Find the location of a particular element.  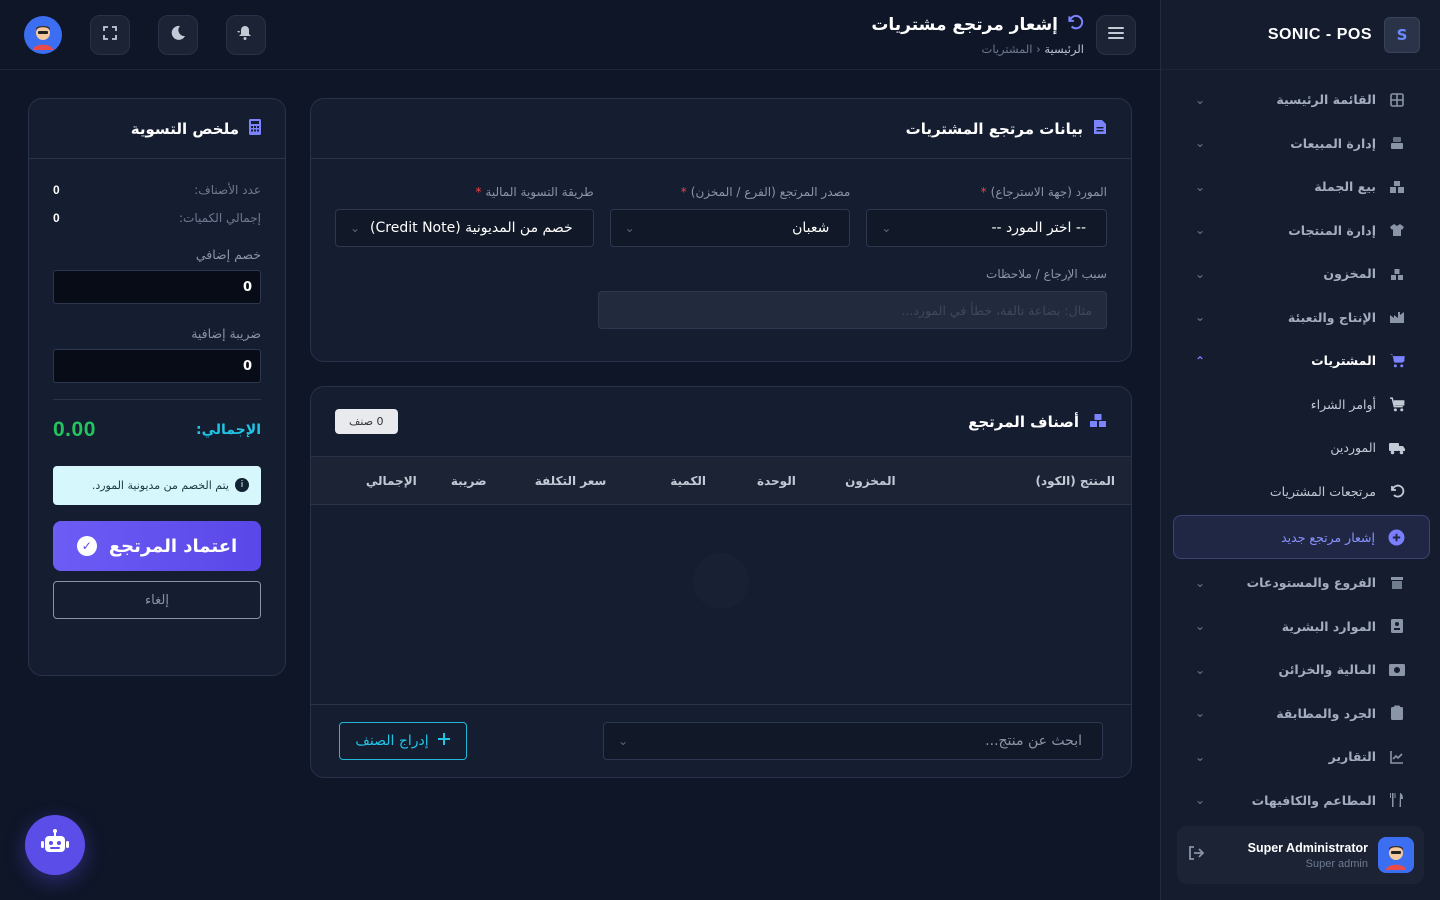

items-footer: ابحث عن منتج... ⌄ إدراج الصنف is located at coordinates (721, 741).